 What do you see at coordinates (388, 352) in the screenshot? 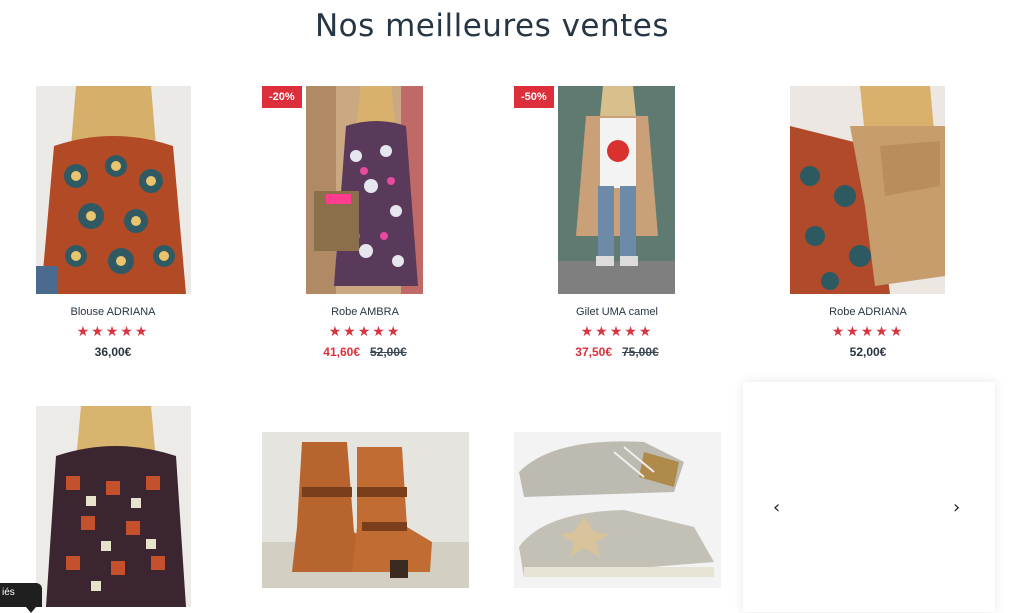
I see `old-price: 52,00€` at bounding box center [388, 352].